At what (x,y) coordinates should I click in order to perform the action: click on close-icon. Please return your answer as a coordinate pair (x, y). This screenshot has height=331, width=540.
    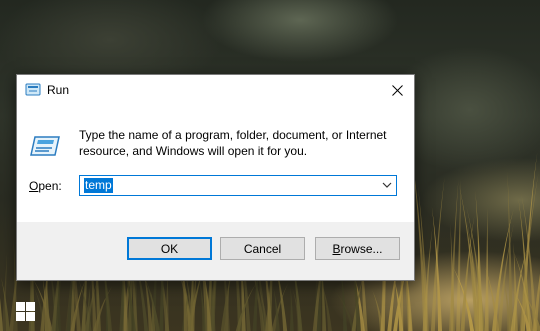
    Looking at the image, I should click on (397, 90).